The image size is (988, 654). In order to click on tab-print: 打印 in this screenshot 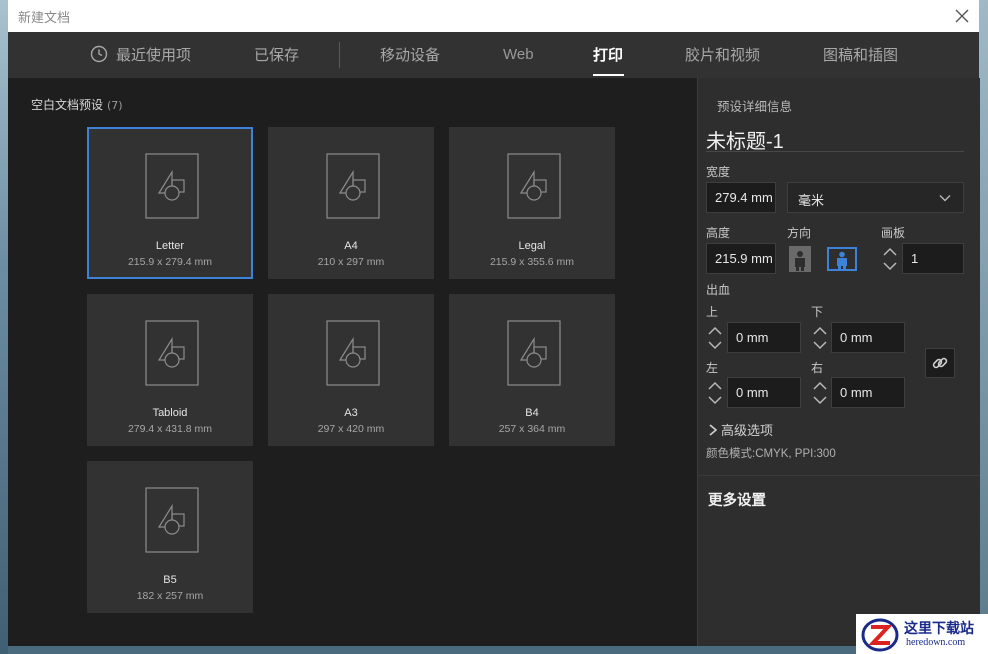, I will do `click(608, 54)`.